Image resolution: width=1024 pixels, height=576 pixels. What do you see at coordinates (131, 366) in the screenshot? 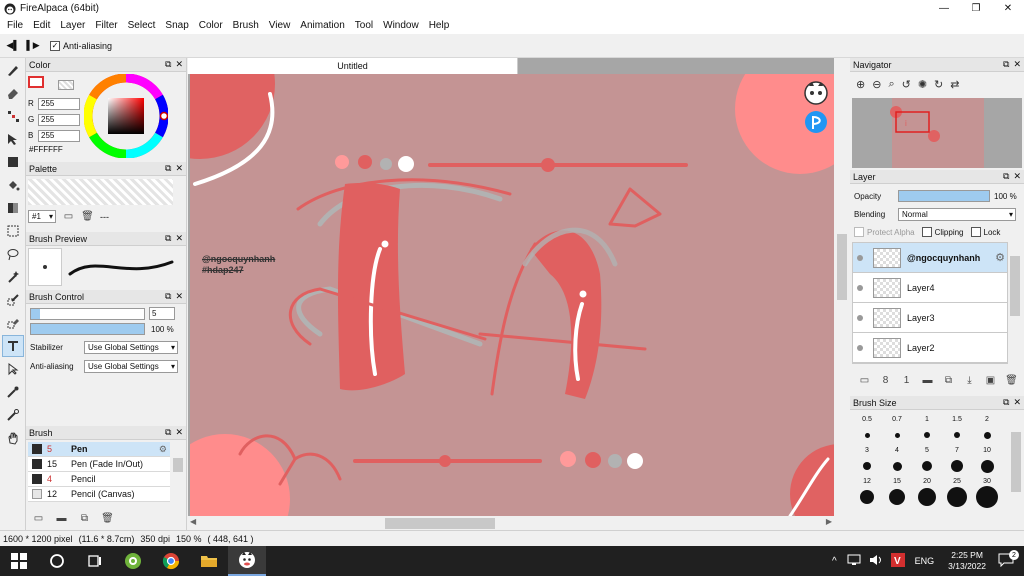
I see `brush-anti-aliasing-select: Use Global Settings` at bounding box center [131, 366].